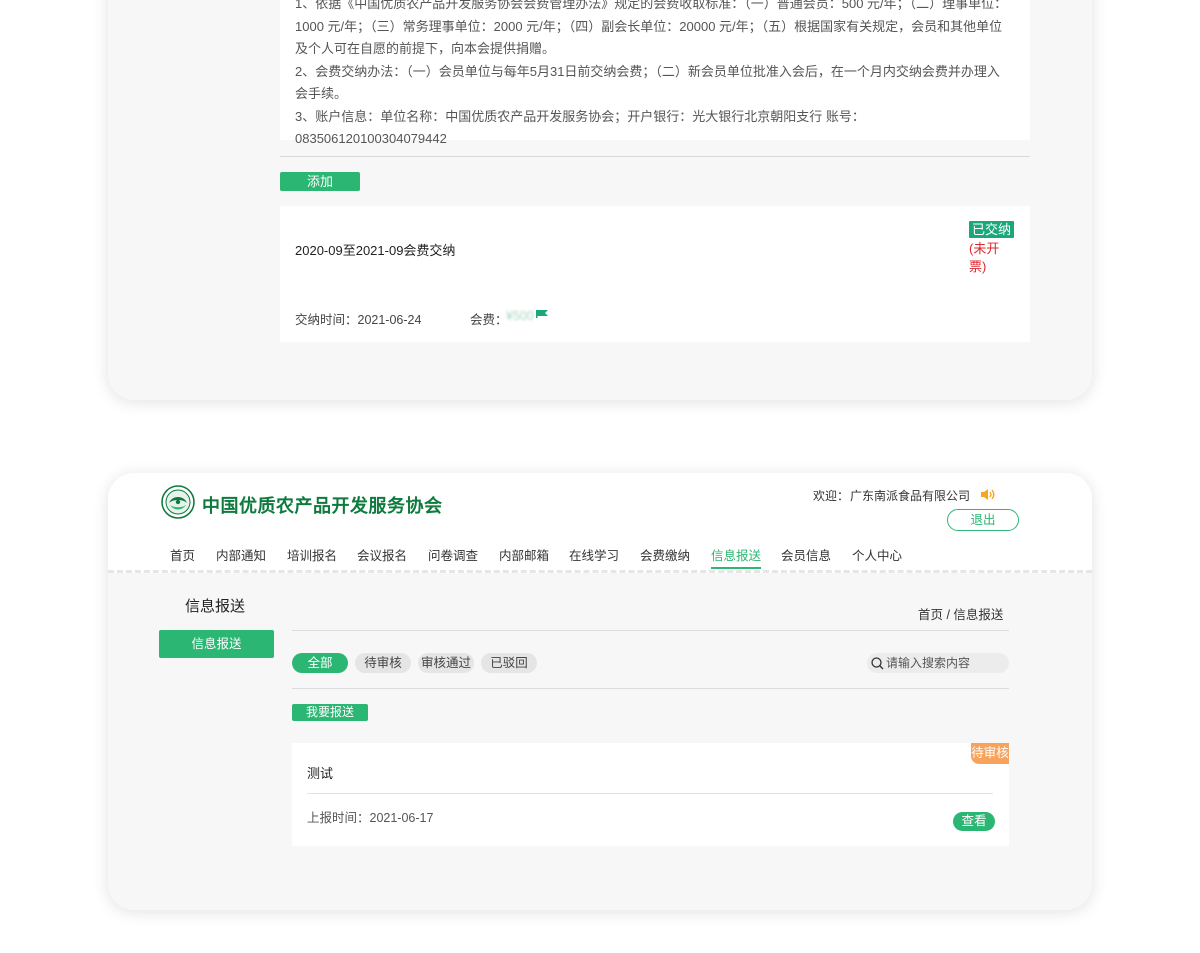  Describe the element at coordinates (182, 556) in the screenshot. I see `nav-item-home: 首页` at that location.